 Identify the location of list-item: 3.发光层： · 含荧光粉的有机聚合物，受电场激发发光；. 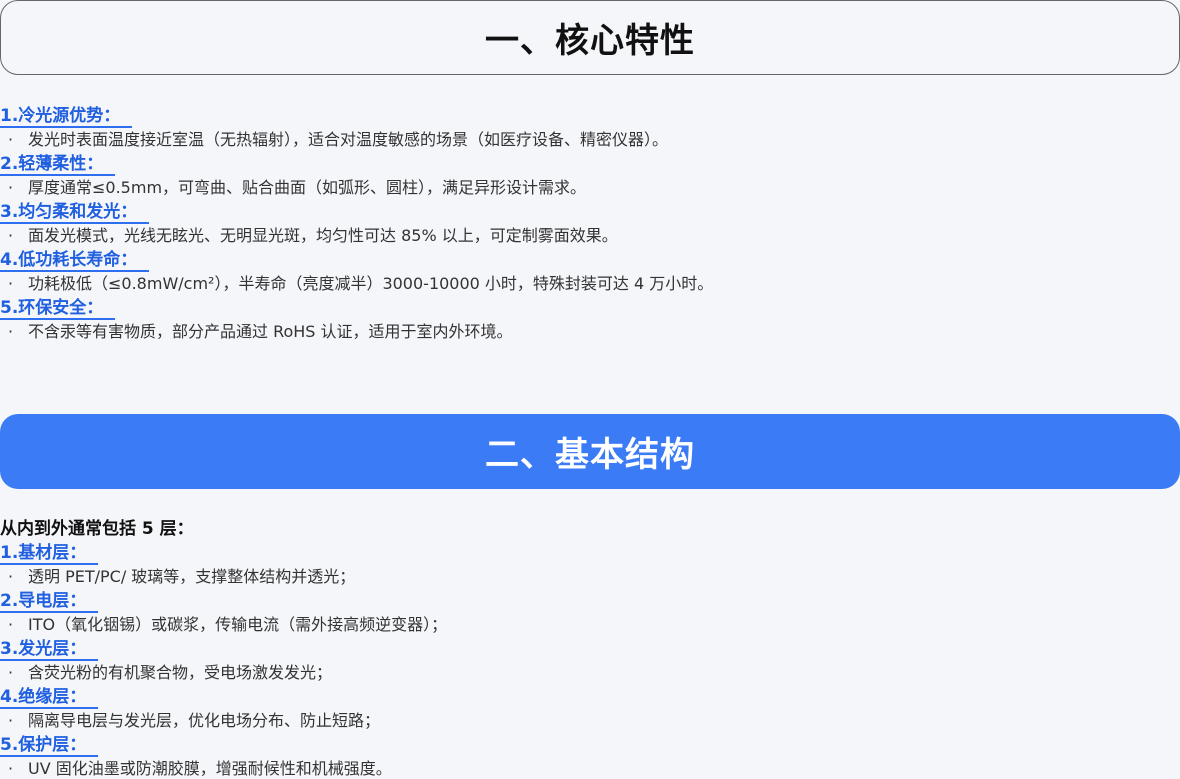
(223, 661).